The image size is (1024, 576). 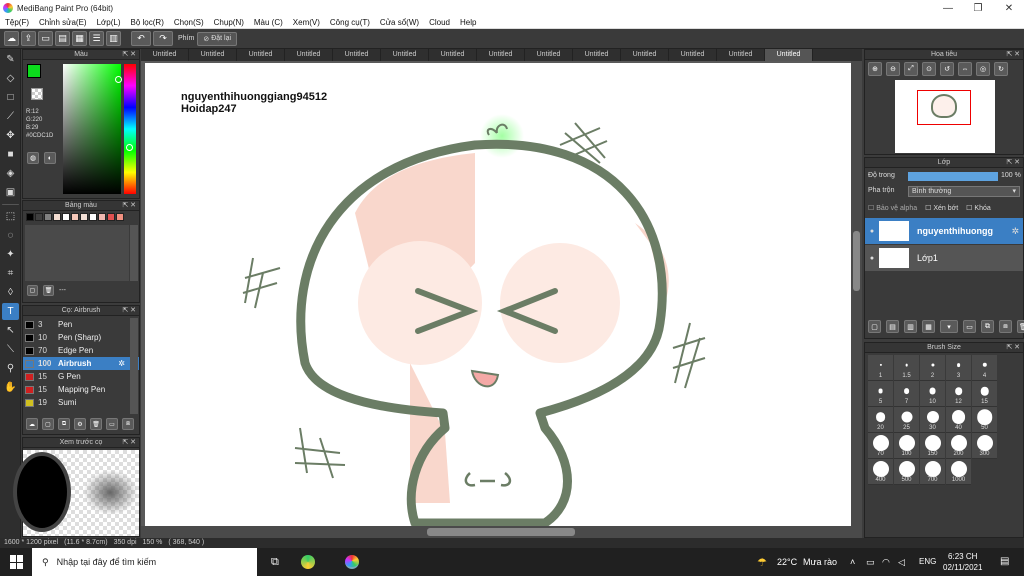 What do you see at coordinates (62, 38) in the screenshot?
I see `comment-icon: ▤` at bounding box center [62, 38].